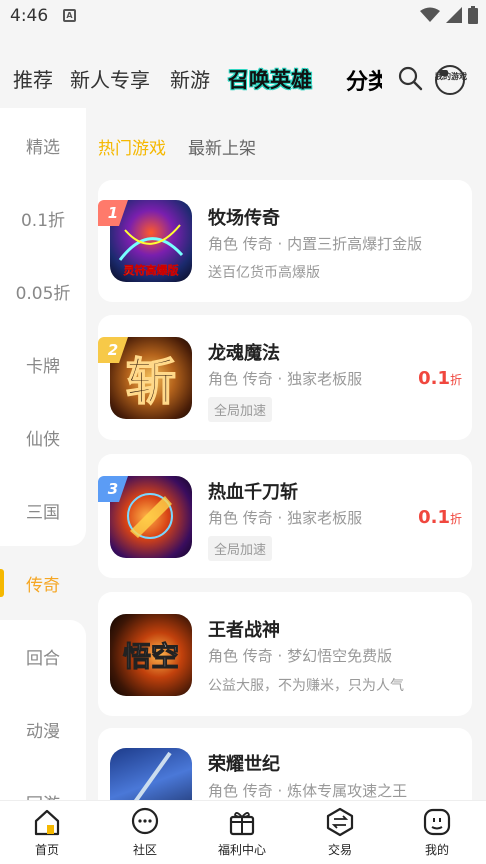  What do you see at coordinates (339, 850) in the screenshot?
I see `nav-trade-label: 交易` at bounding box center [339, 850].